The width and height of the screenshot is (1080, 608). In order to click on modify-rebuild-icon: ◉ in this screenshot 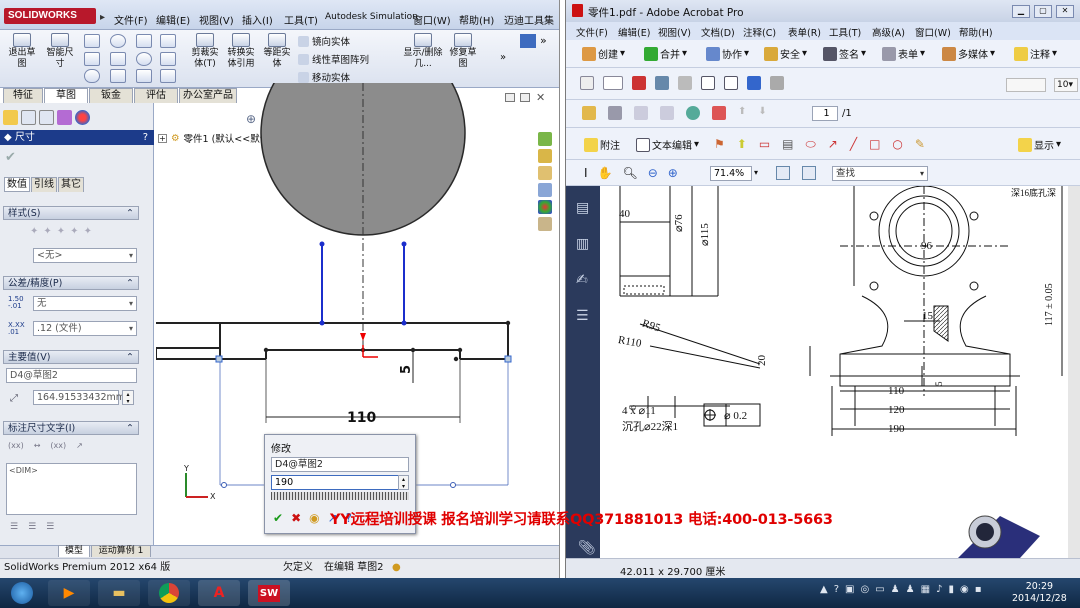, I will do `click(314, 518)`.